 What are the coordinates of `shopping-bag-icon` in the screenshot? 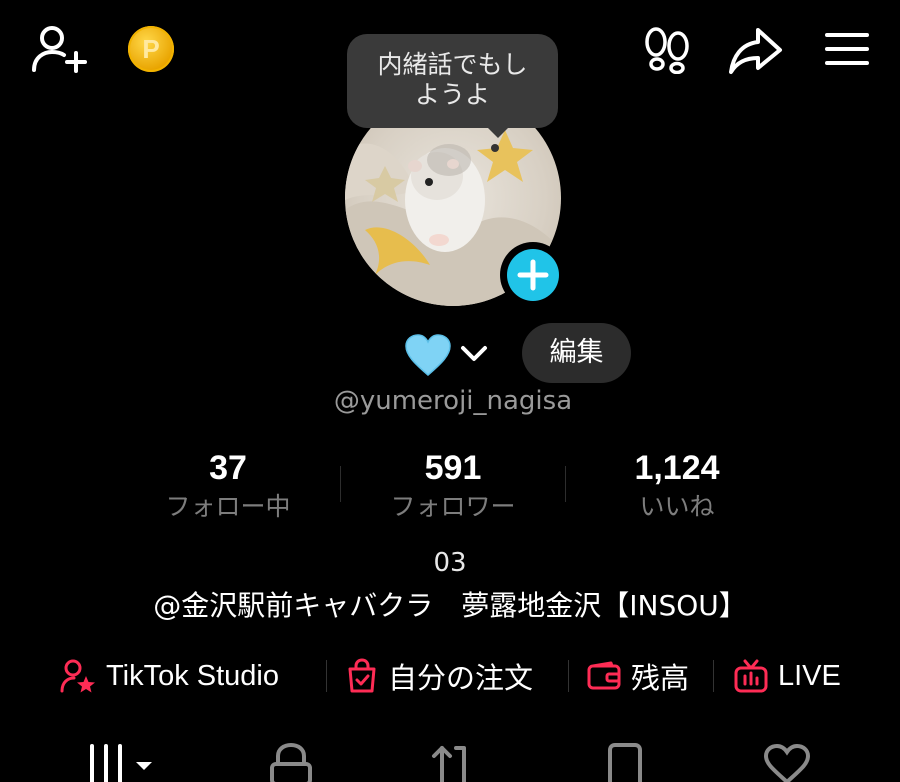 It's located at (362, 676).